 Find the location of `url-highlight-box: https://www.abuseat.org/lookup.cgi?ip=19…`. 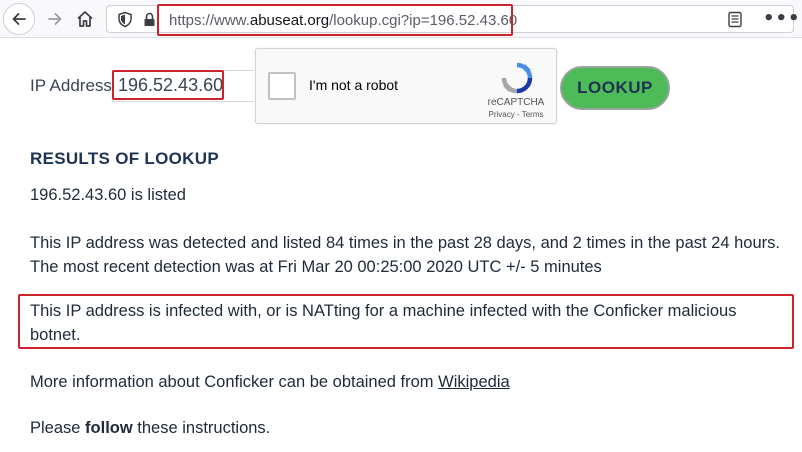

url-highlight-box: https://www.abuseat.org/lookup.cgi?ip=19… is located at coordinates (337, 20).